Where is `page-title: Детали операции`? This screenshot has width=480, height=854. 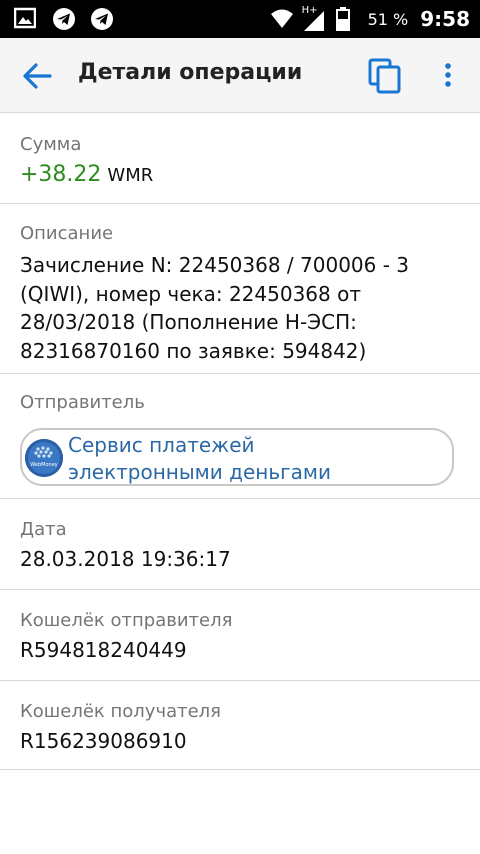 page-title: Детали операции is located at coordinates (190, 72).